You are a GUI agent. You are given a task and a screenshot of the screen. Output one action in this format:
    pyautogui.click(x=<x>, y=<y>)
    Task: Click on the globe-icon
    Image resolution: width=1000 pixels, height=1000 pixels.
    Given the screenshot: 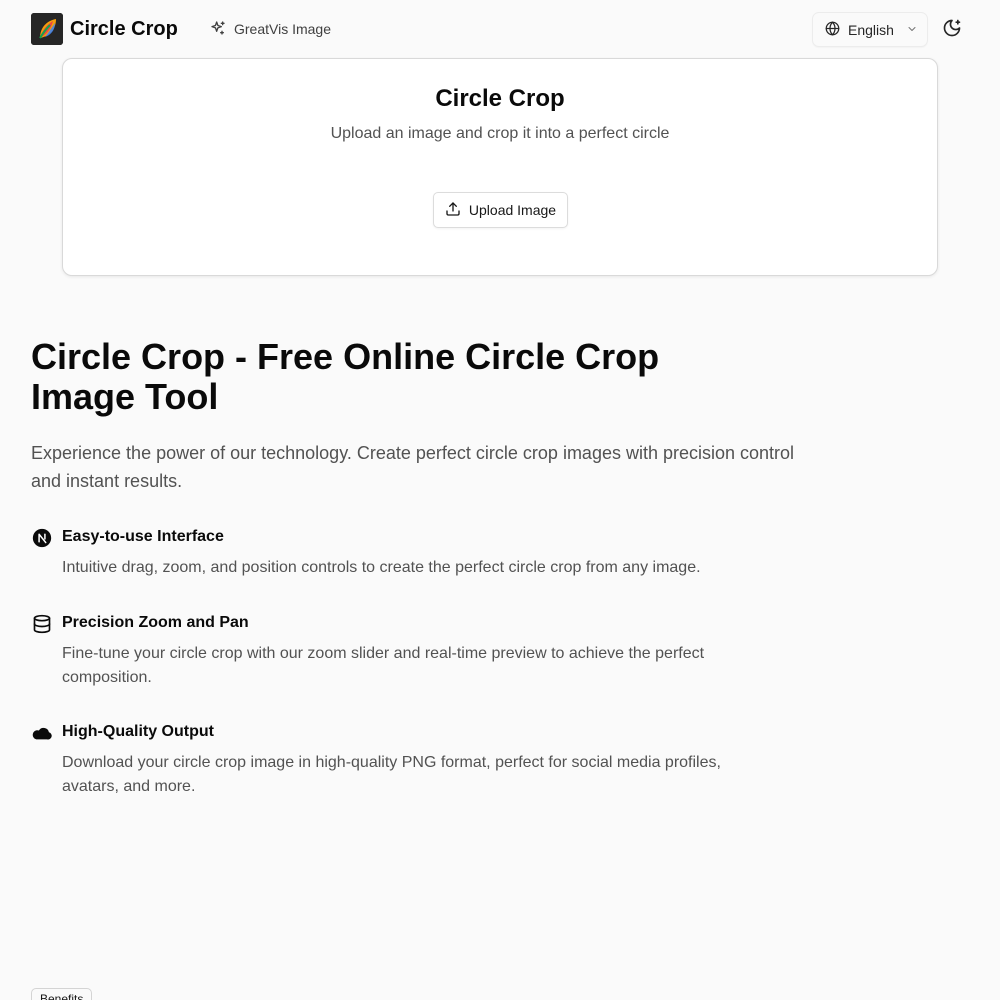 What is the action you would take?
    pyautogui.click(x=832, y=29)
    